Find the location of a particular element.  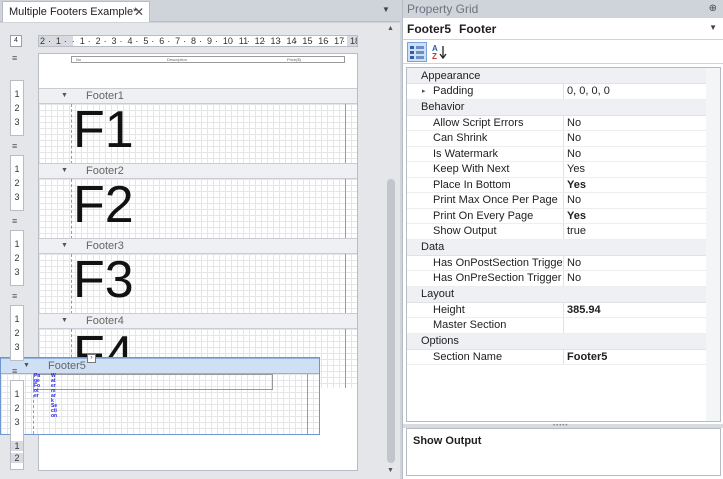

scroll-thumb is located at coordinates (391, 321).